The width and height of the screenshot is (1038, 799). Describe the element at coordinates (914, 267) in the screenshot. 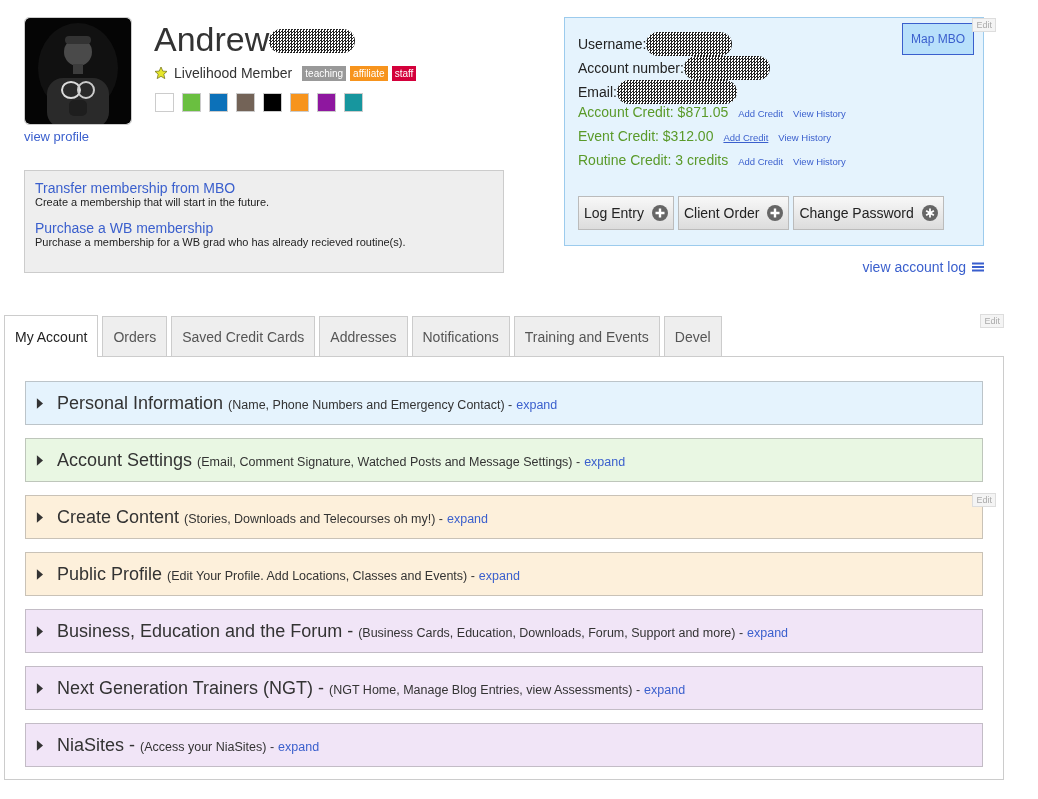

I see `view-account-log-link: view account log` at that location.